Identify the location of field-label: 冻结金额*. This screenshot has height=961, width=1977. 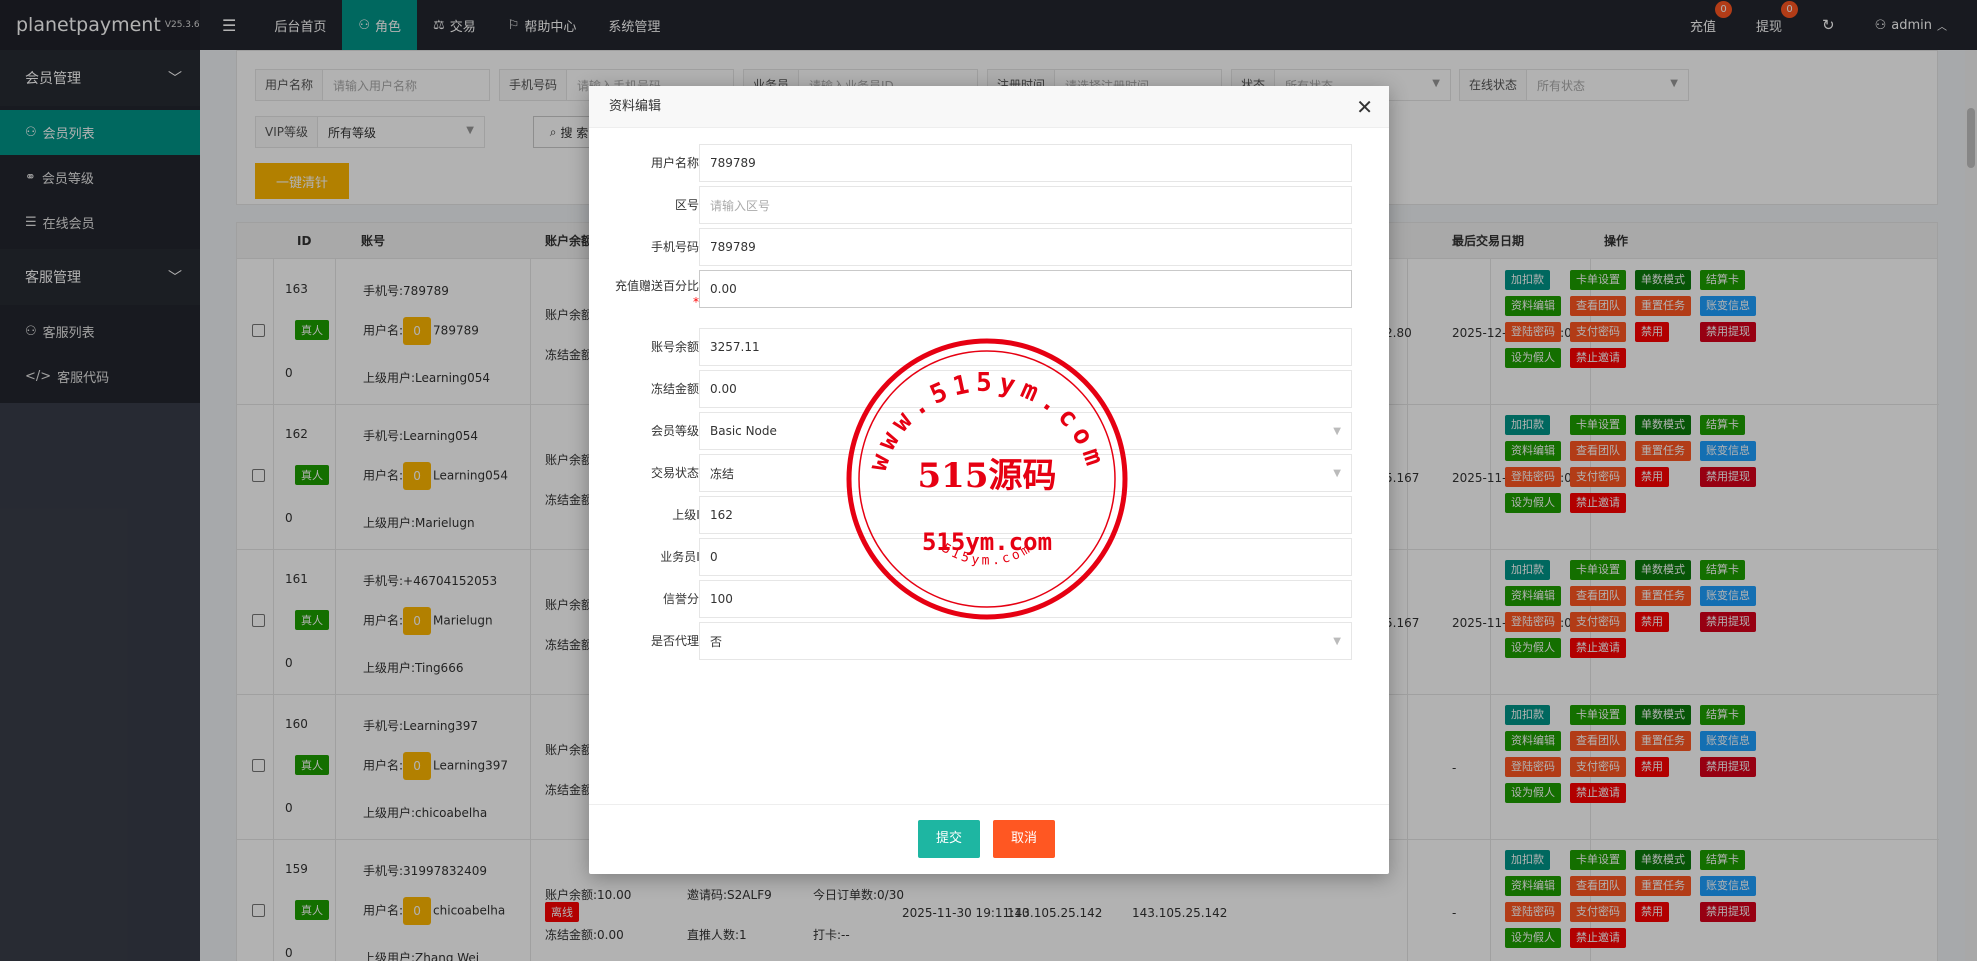
(654, 389).